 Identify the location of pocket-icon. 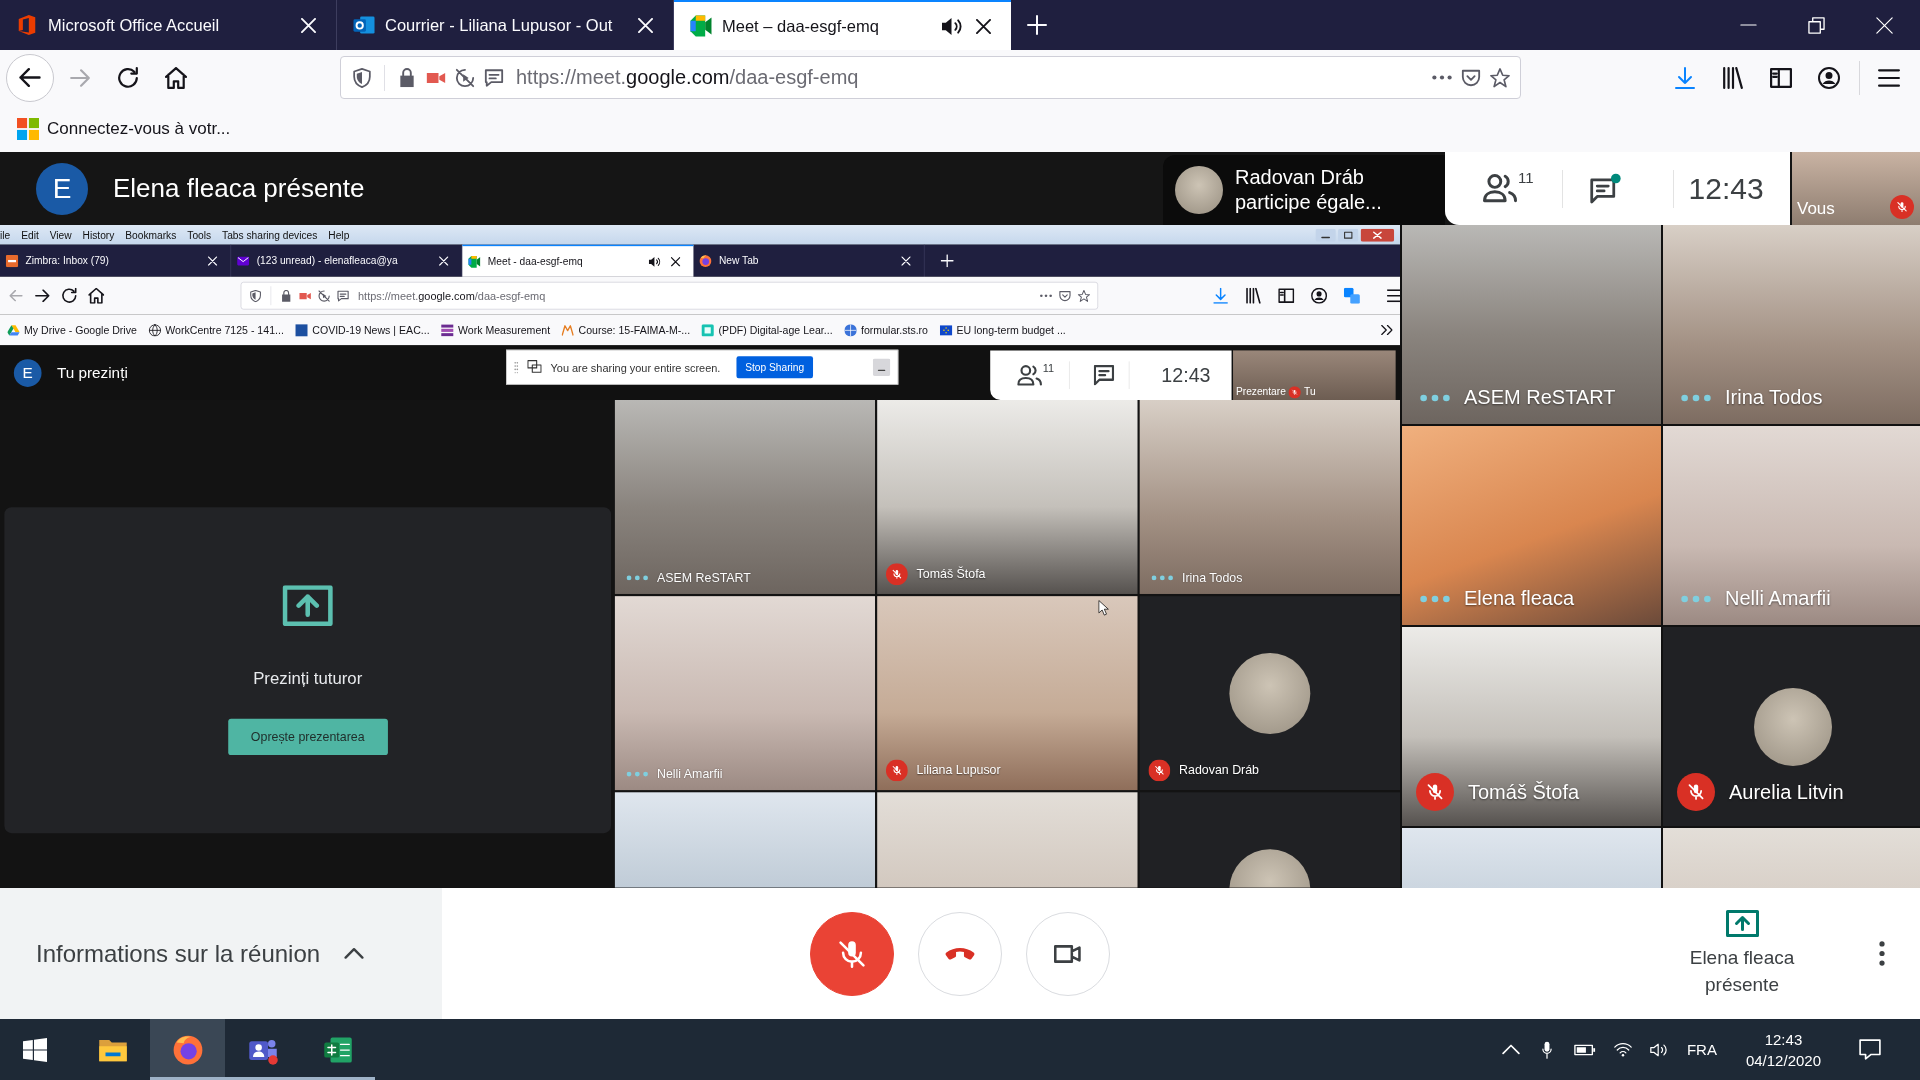
(1471, 77).